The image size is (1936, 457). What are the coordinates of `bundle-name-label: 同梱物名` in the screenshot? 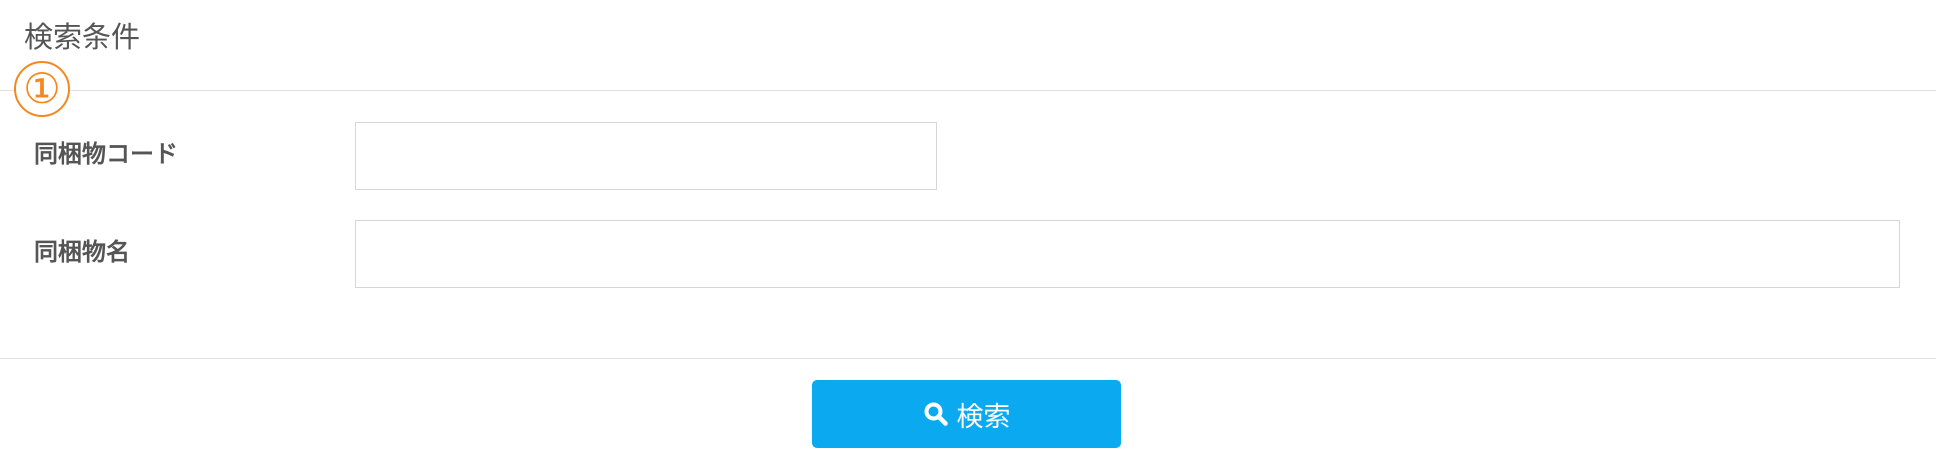 It's located at (82, 252).